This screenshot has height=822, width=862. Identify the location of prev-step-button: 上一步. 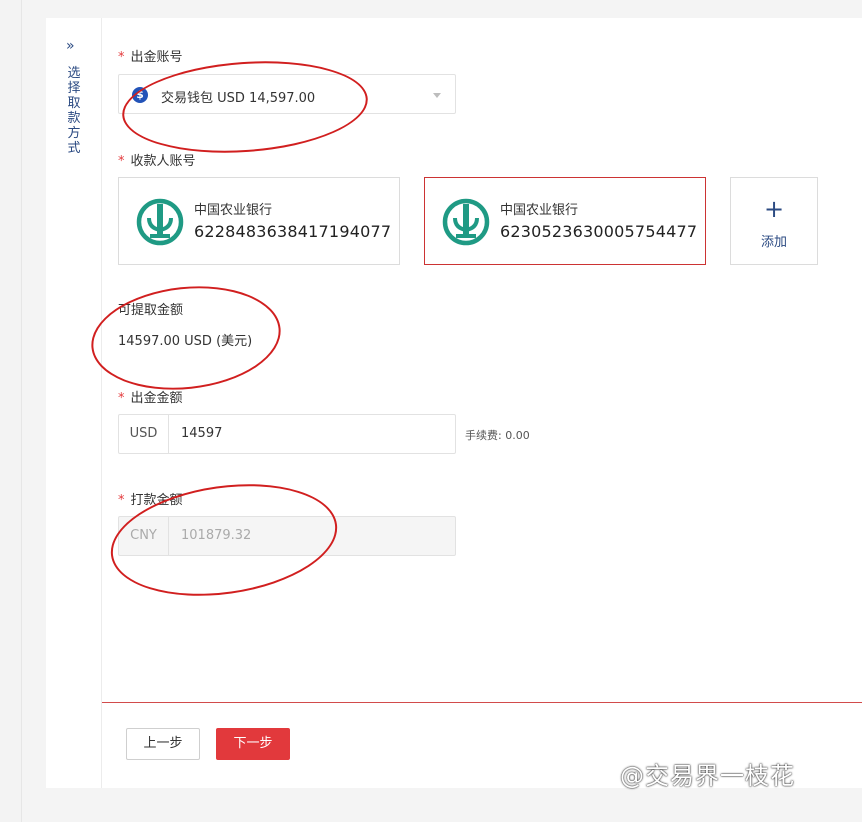
(163, 744).